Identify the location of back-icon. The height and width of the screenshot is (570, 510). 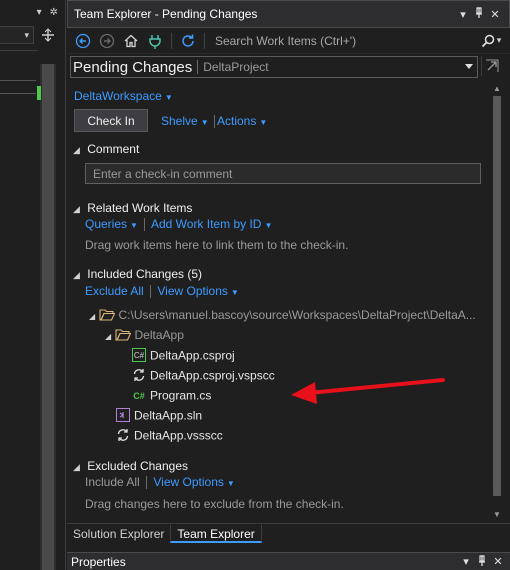
(83, 41).